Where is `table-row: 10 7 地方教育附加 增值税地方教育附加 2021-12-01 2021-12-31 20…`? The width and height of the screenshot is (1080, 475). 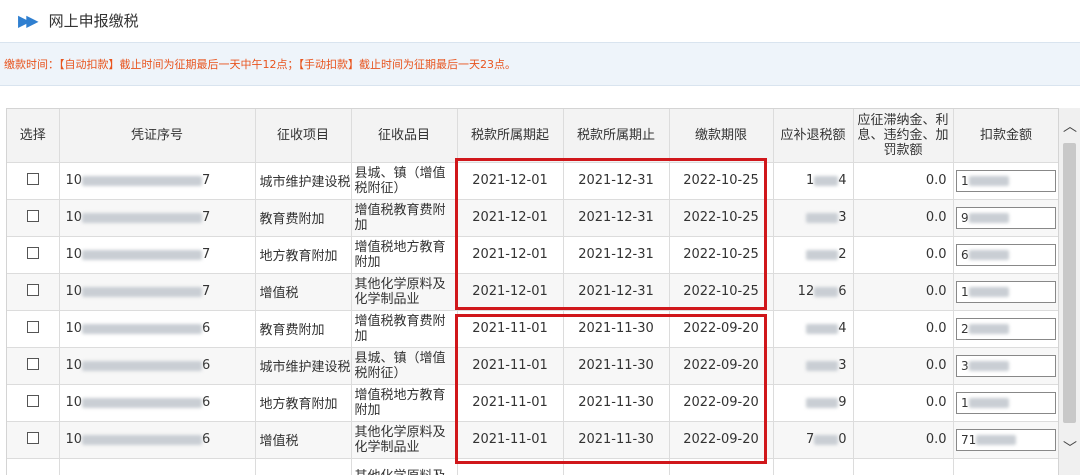 table-row: 10 7 地方教育附加 增值税地方教育附加 2021-12-01 2021-12-31 20… is located at coordinates (532, 255).